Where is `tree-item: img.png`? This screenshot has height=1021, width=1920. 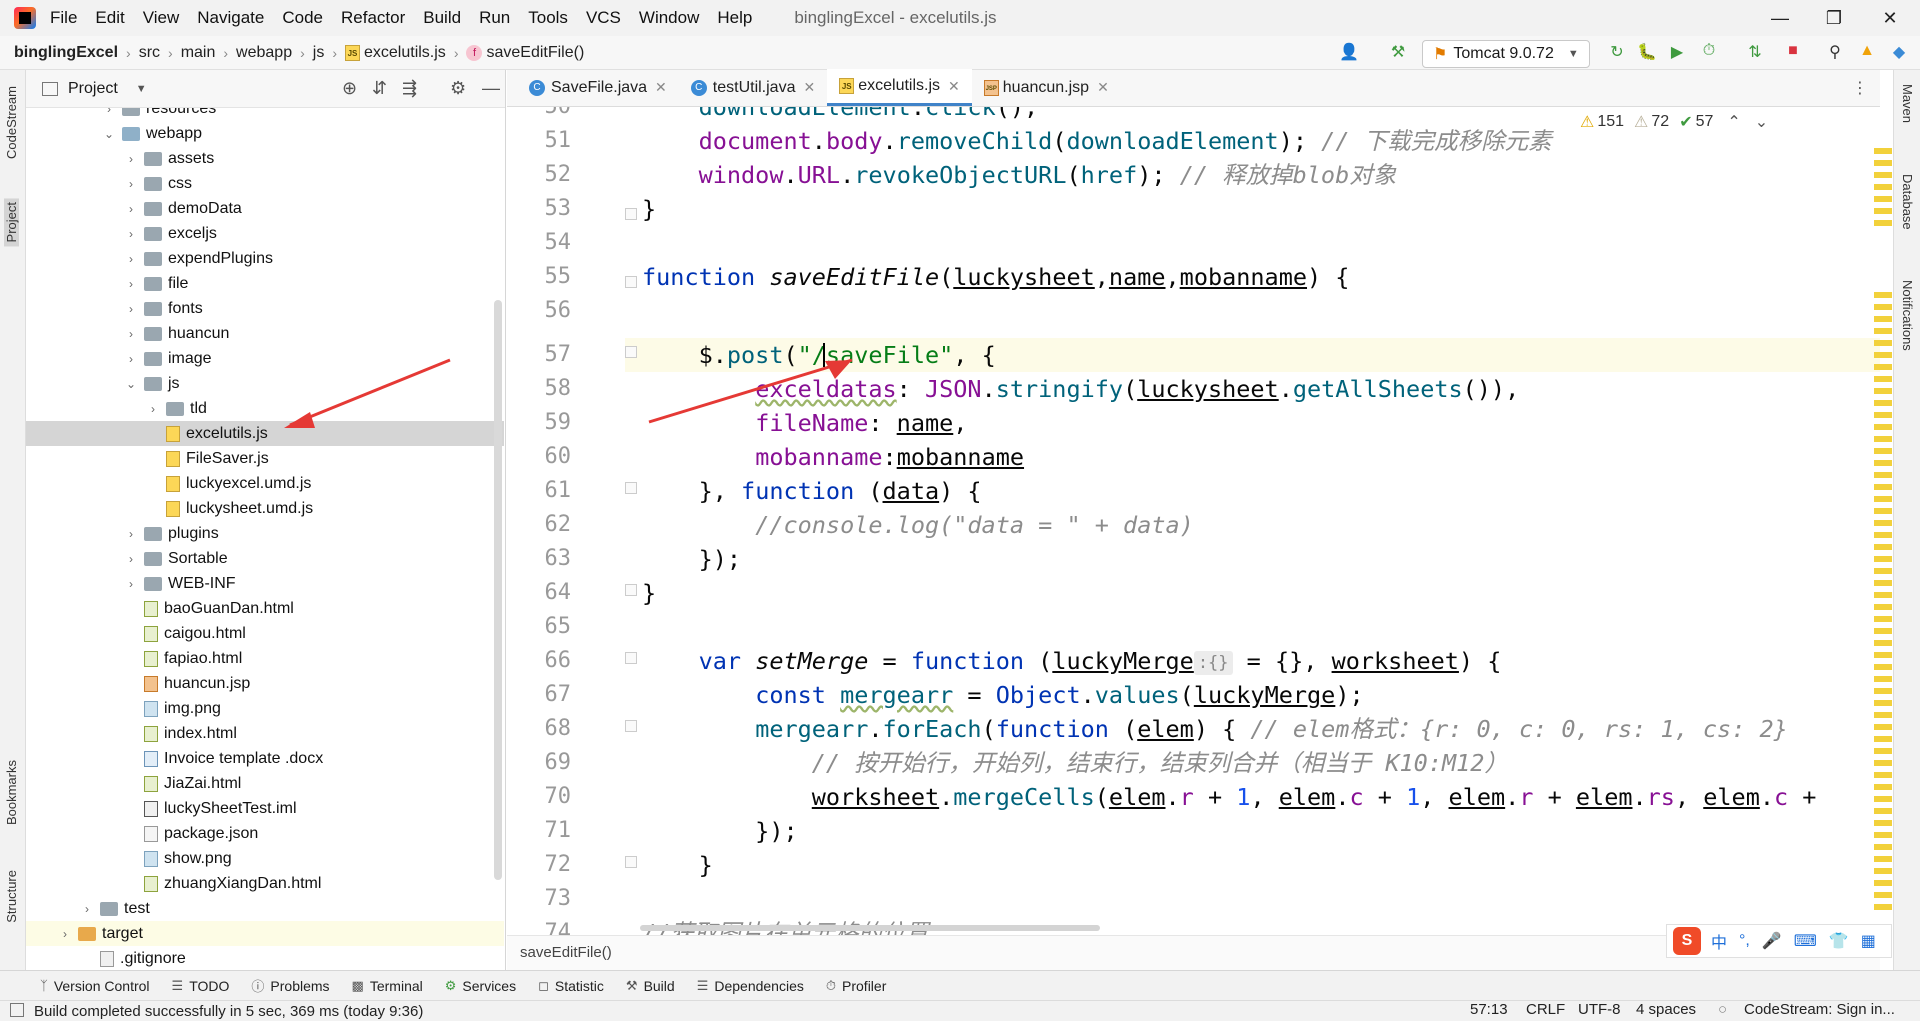 tree-item: img.png is located at coordinates (265, 708).